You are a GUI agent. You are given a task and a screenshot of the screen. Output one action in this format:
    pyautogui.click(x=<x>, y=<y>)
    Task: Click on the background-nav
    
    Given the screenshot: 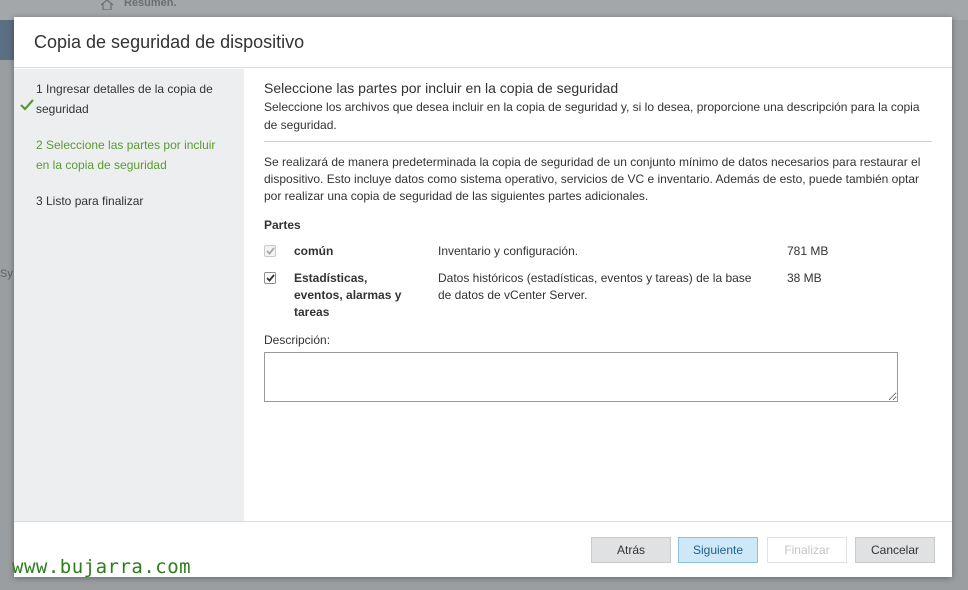 What is the action you would take?
    pyautogui.click(x=7, y=40)
    